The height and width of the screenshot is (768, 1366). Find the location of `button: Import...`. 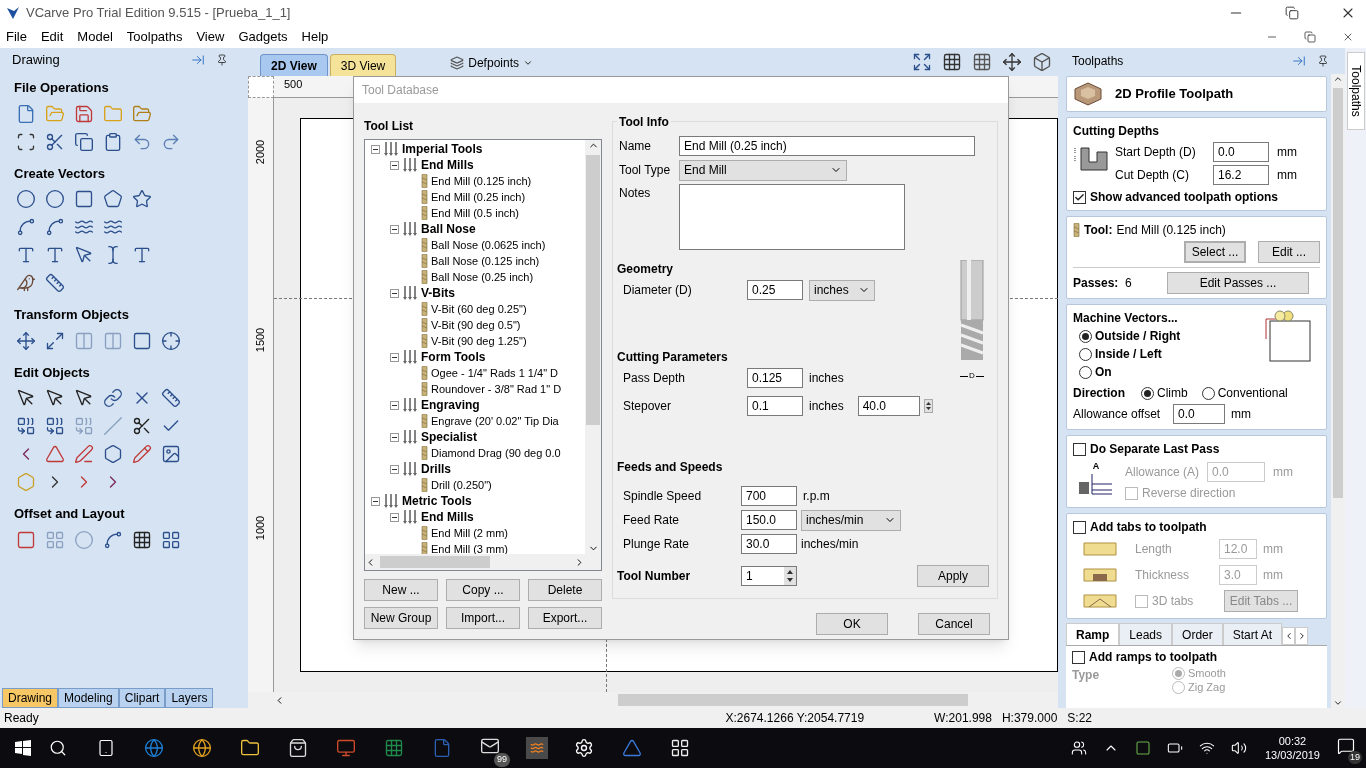

button: Import... is located at coordinates (483, 618).